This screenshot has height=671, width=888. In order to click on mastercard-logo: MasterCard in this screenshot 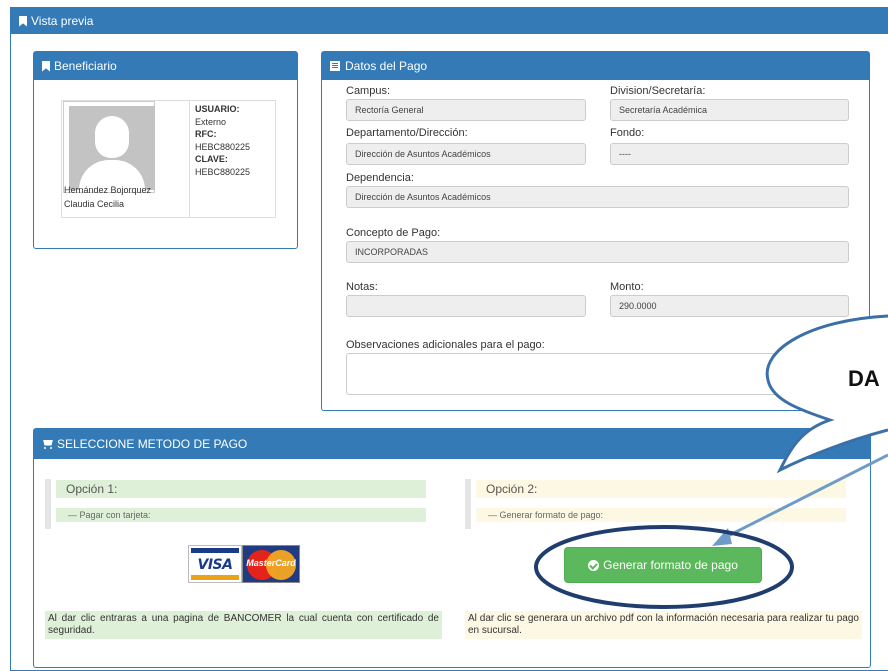, I will do `click(271, 564)`.